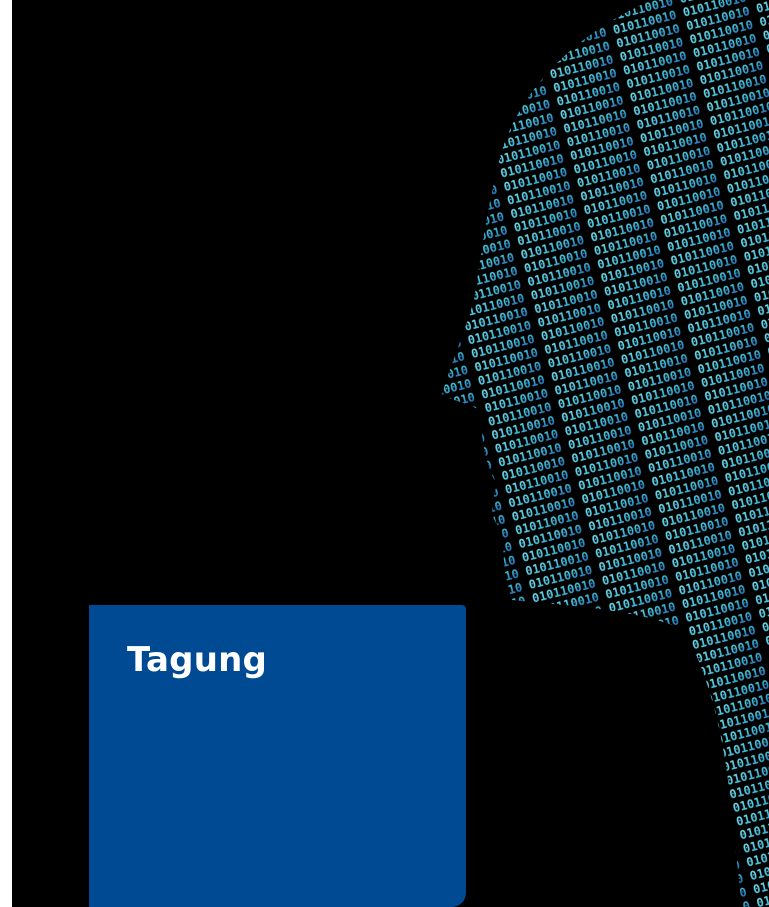 This screenshot has height=907, width=769. Describe the element at coordinates (197, 660) in the screenshot. I see `event-type-label: Tagung` at that location.